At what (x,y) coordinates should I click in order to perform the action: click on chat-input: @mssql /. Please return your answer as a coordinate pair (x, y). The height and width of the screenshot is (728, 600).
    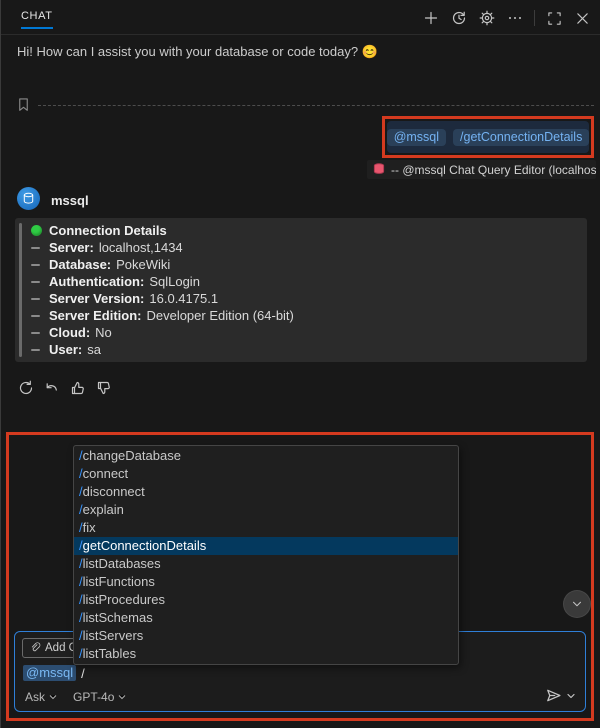
    Looking at the image, I should click on (54, 673).